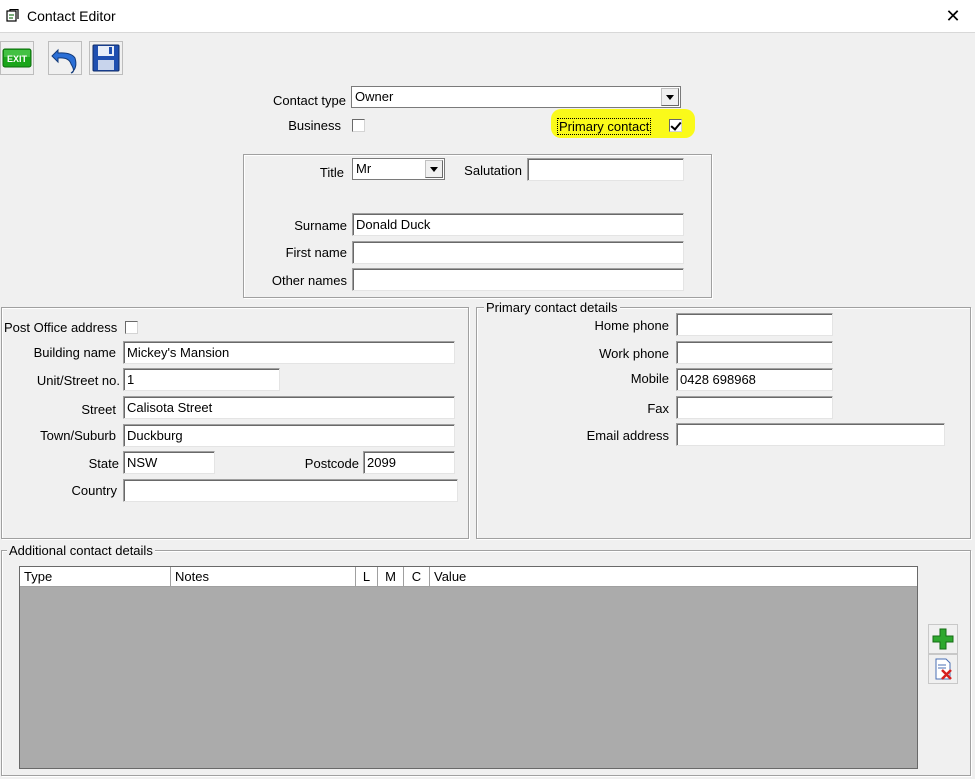 The width and height of the screenshot is (975, 779). Describe the element at coordinates (331, 463) in the screenshot. I see `postcode-label: Postcode` at that location.